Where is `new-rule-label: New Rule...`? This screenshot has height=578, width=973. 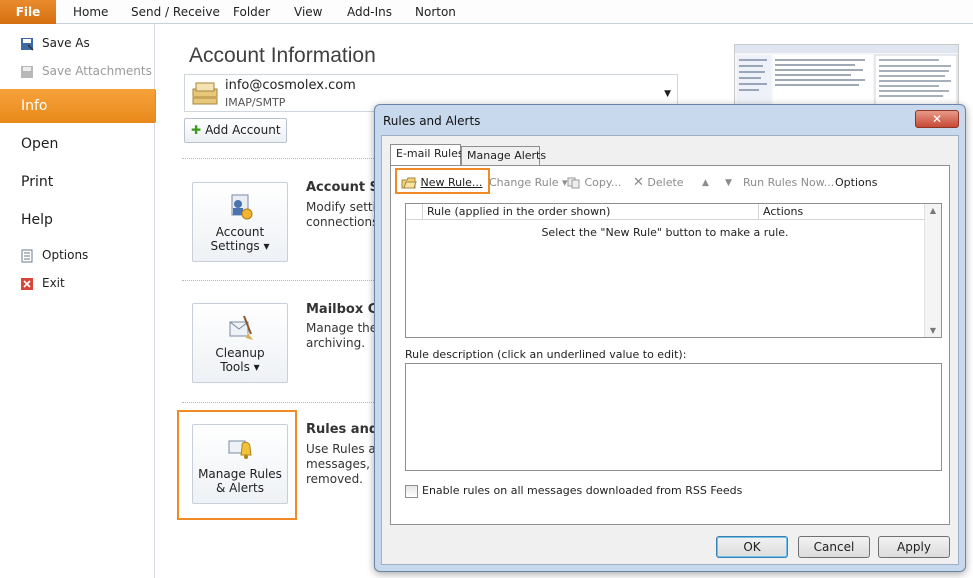
new-rule-label: New Rule... is located at coordinates (451, 182).